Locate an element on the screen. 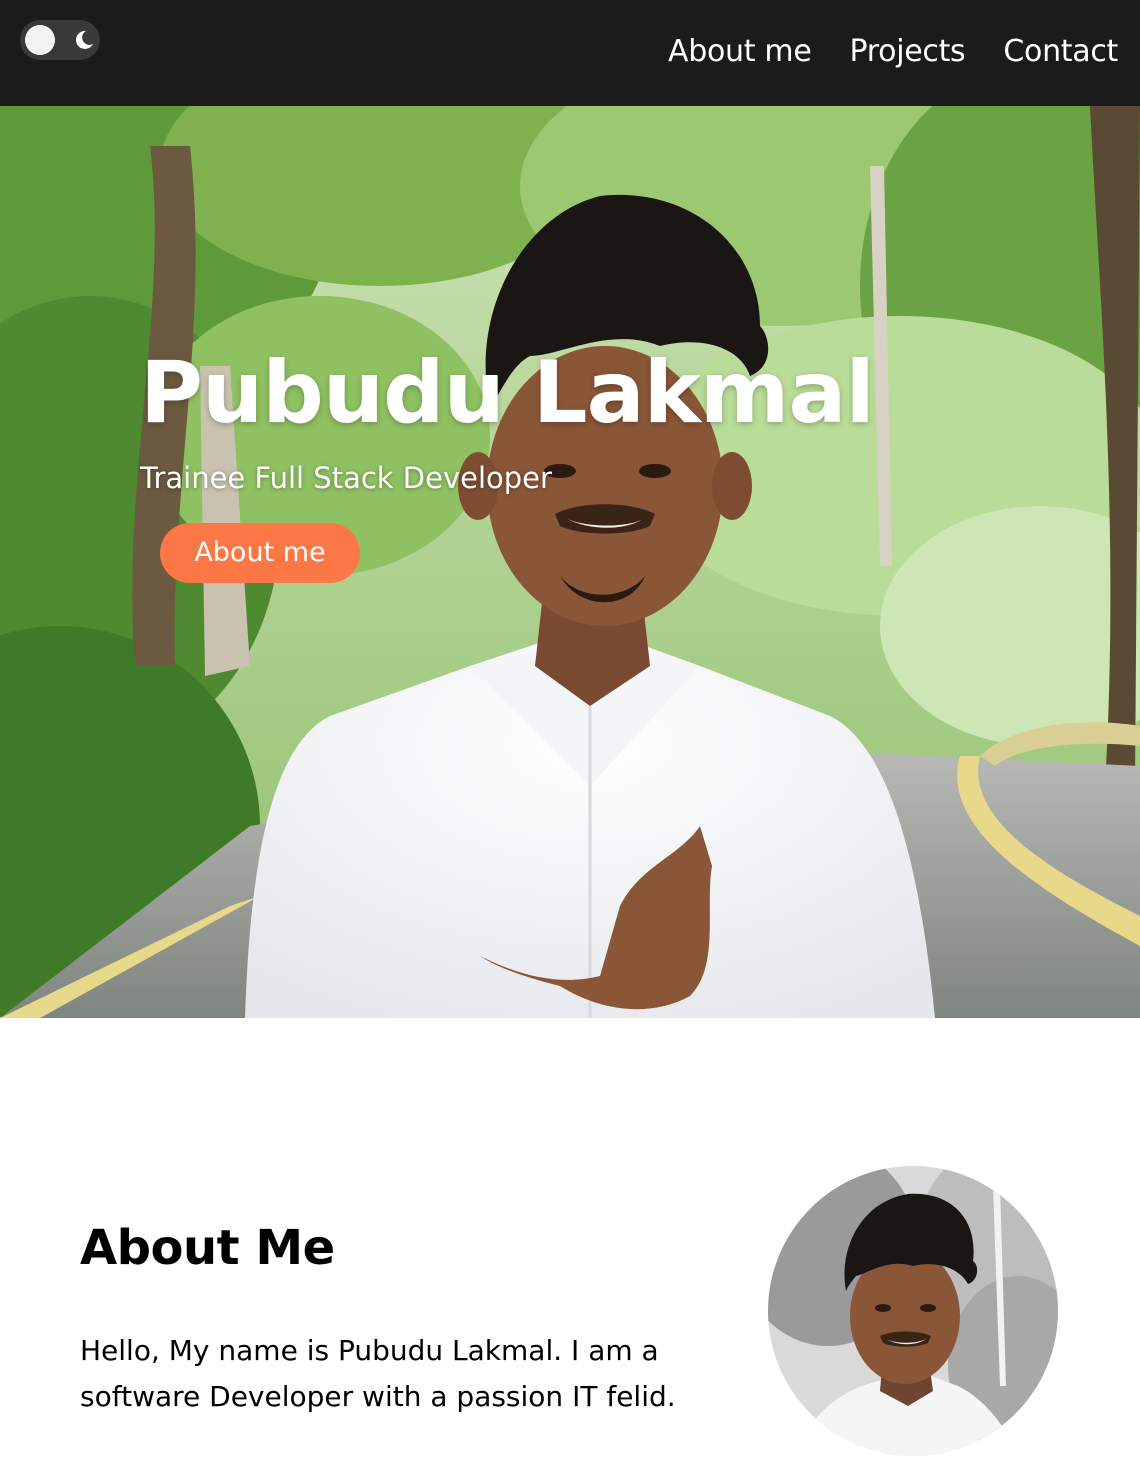 The width and height of the screenshot is (1140, 1460). toggle-knob is located at coordinates (40, 40).